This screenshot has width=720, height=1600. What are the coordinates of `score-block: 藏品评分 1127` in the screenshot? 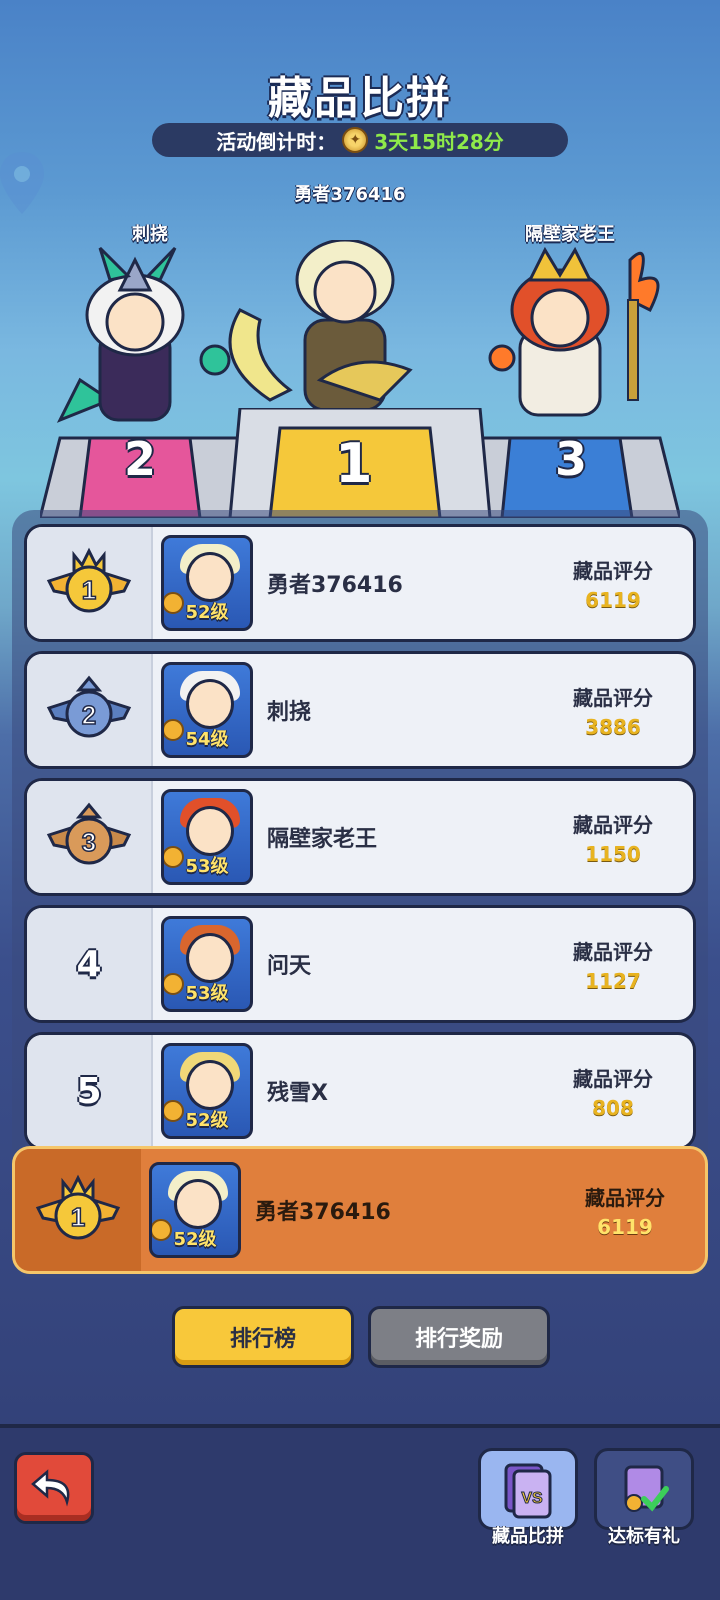 It's located at (613, 964).